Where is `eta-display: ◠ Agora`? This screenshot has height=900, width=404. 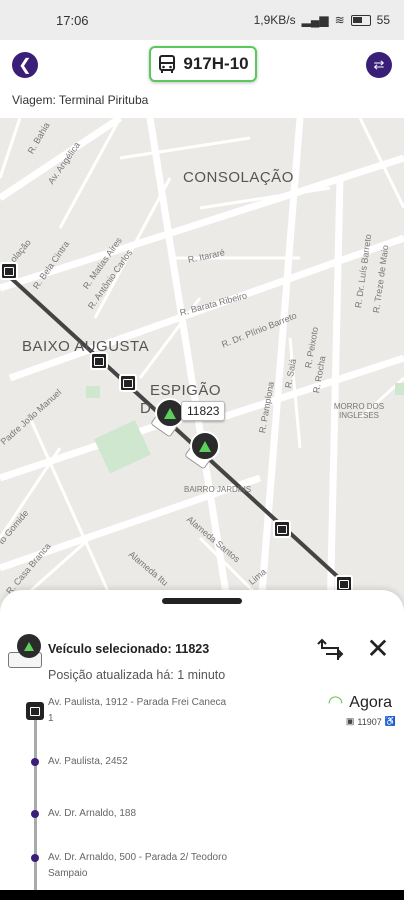
eta-display: ◠ Agora is located at coordinates (360, 702).